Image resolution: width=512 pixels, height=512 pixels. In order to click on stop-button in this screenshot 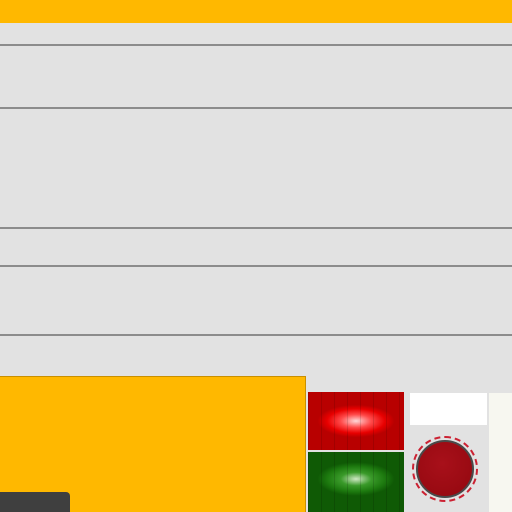, I will do `click(445, 469)`.